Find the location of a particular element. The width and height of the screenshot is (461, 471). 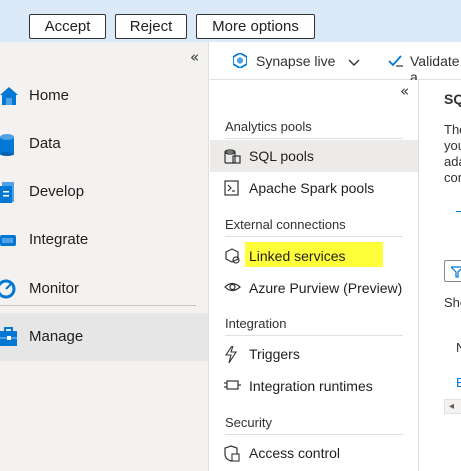

synapse-live-icon is located at coordinates (240, 62).